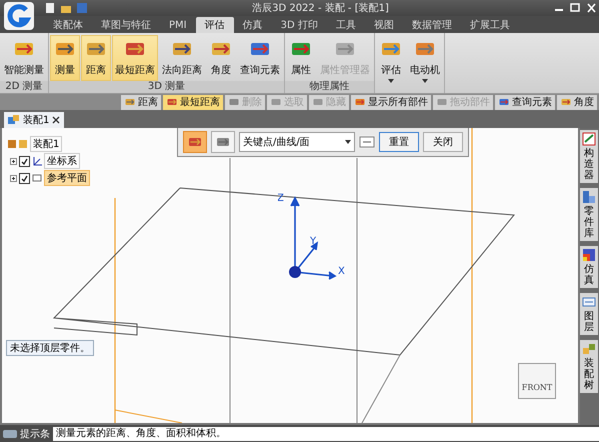 This screenshot has height=442, width=599. I want to click on close-icon, so click(56, 120).